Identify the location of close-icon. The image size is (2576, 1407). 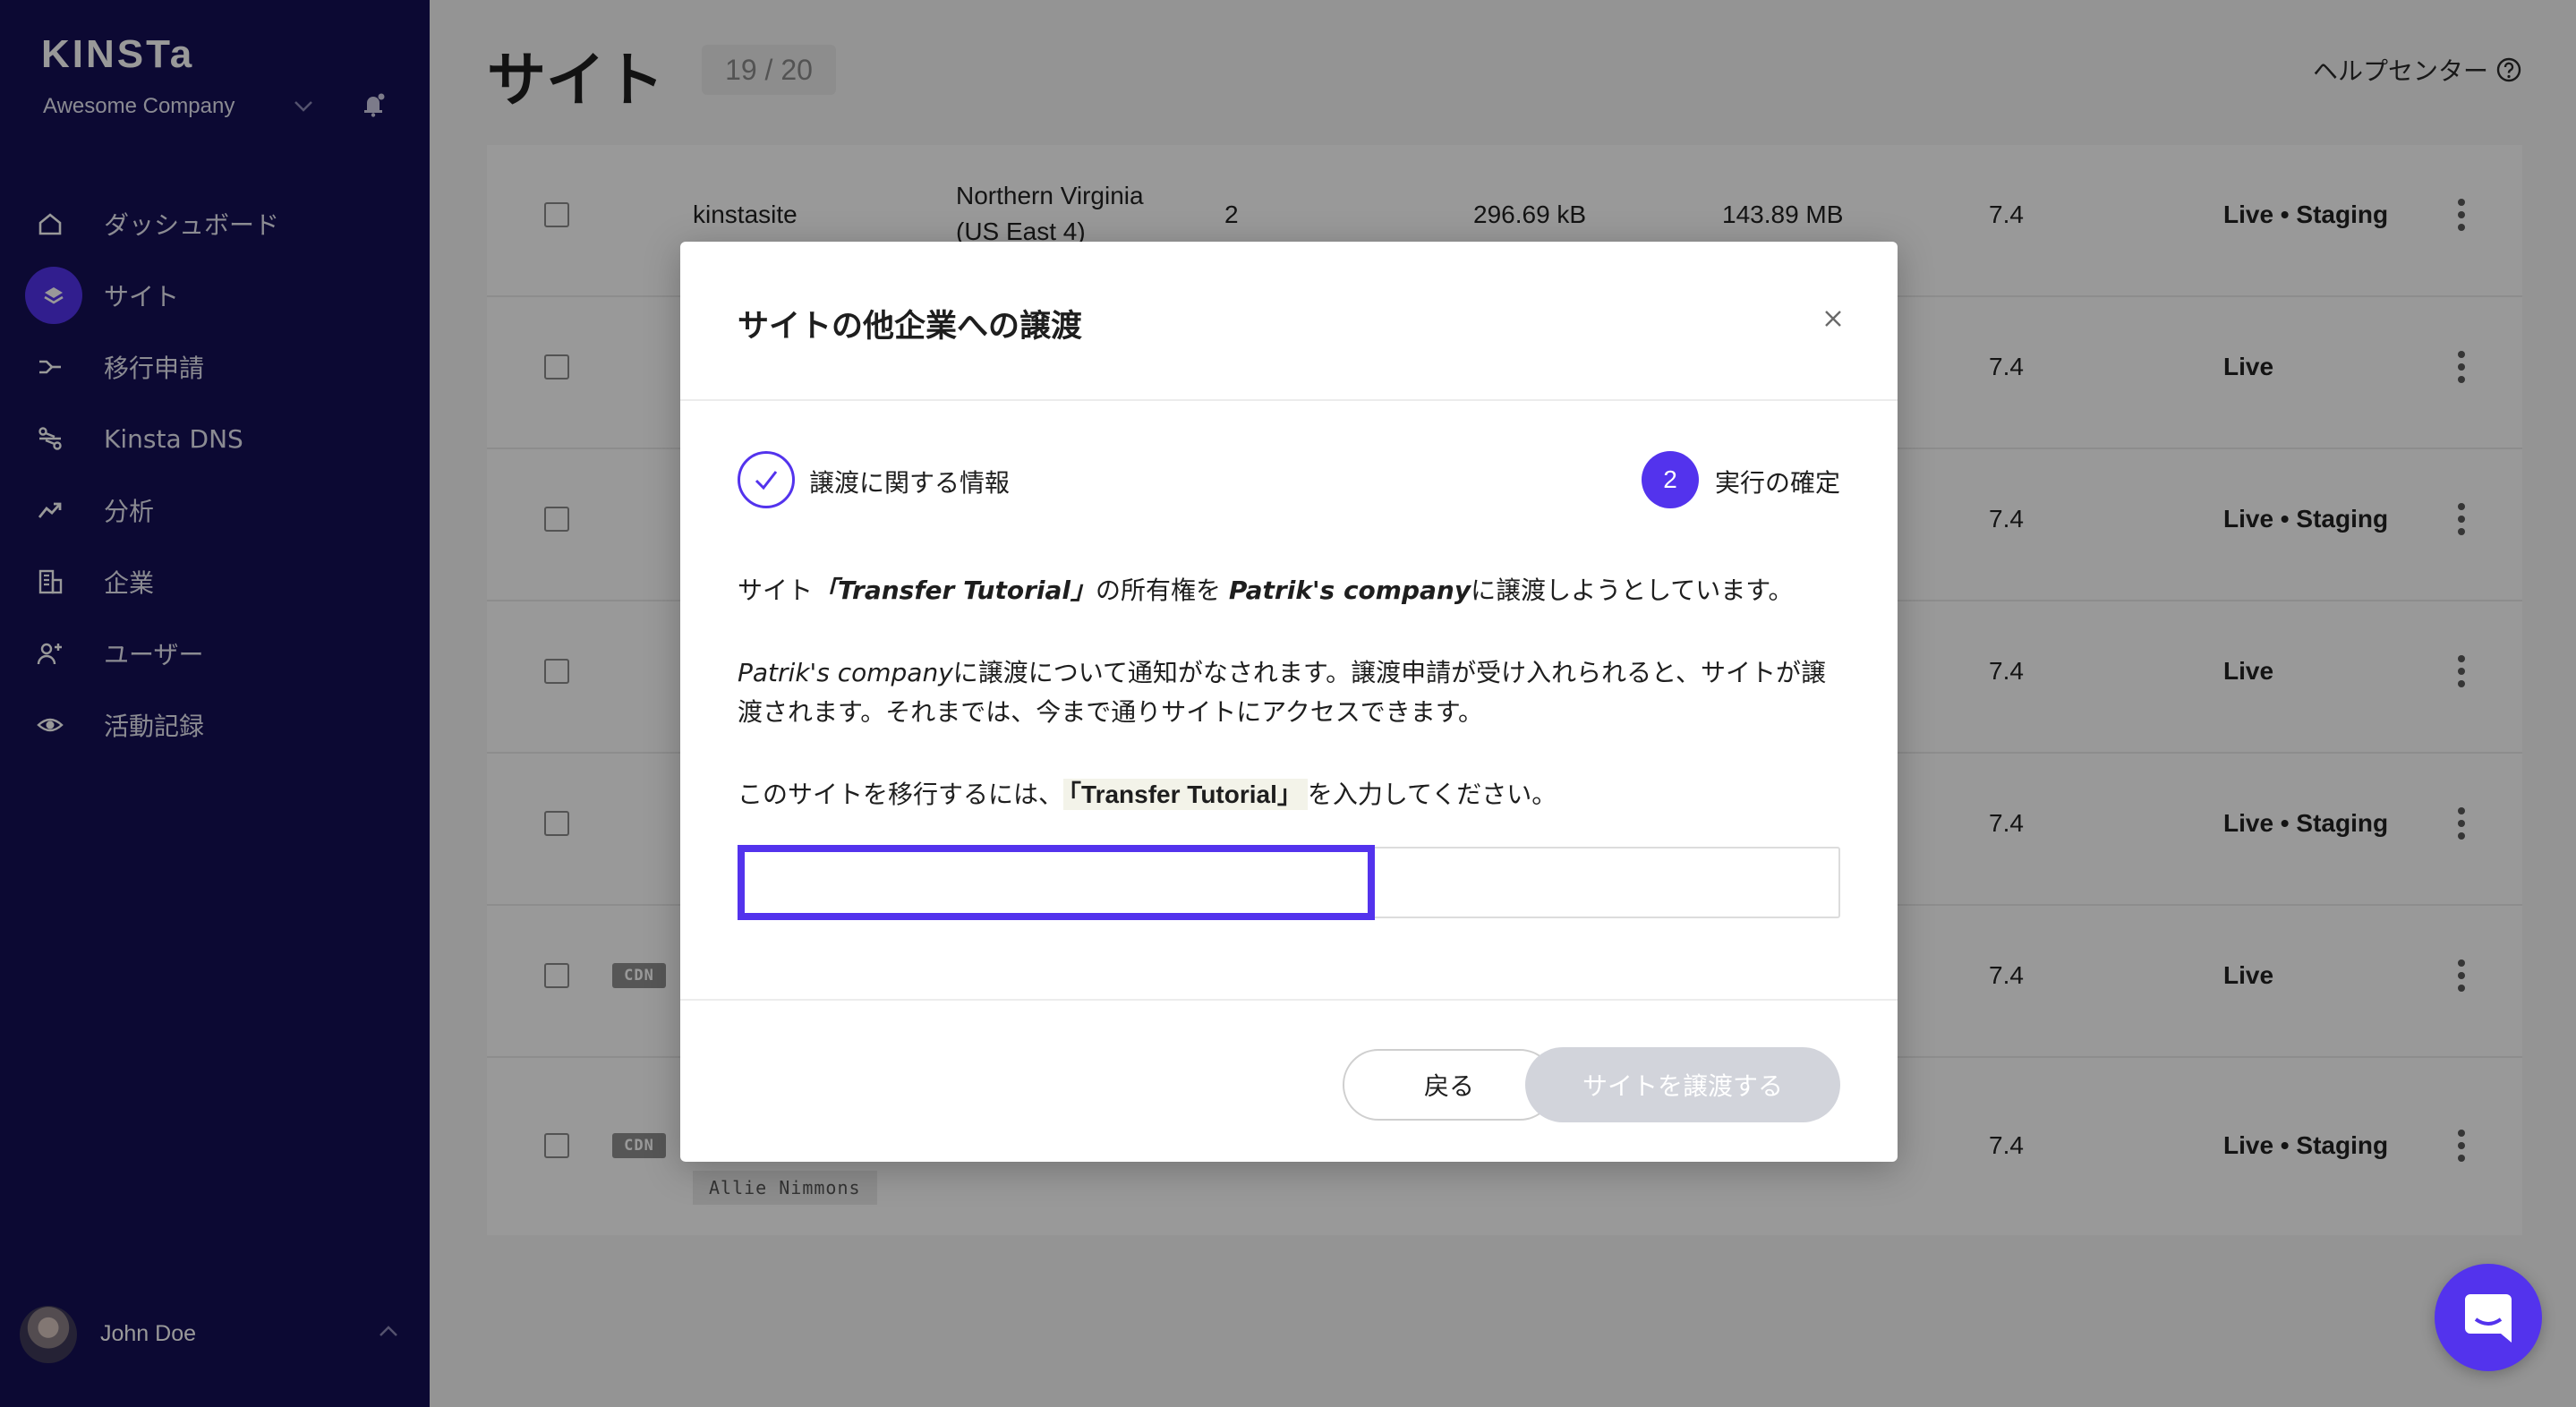
(1833, 318).